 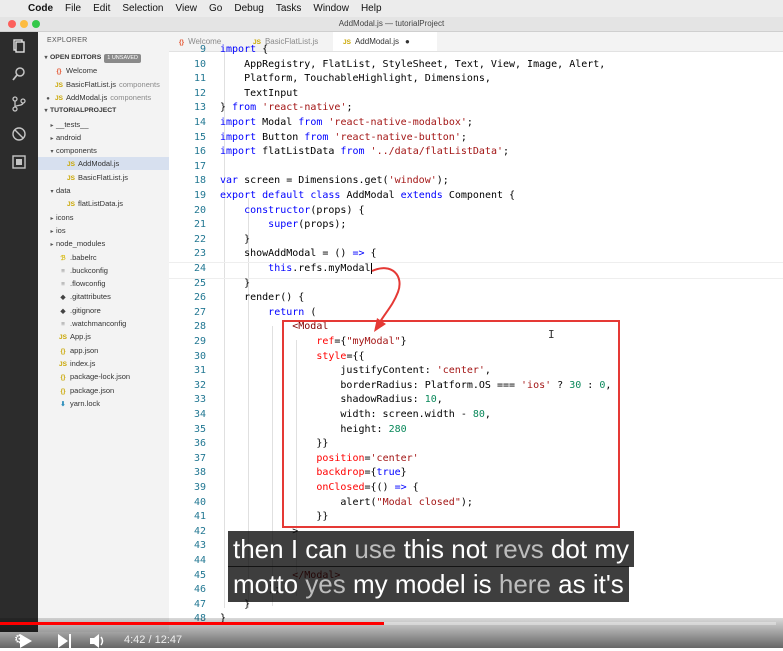 What do you see at coordinates (19, 76) in the screenshot?
I see `search-icon` at bounding box center [19, 76].